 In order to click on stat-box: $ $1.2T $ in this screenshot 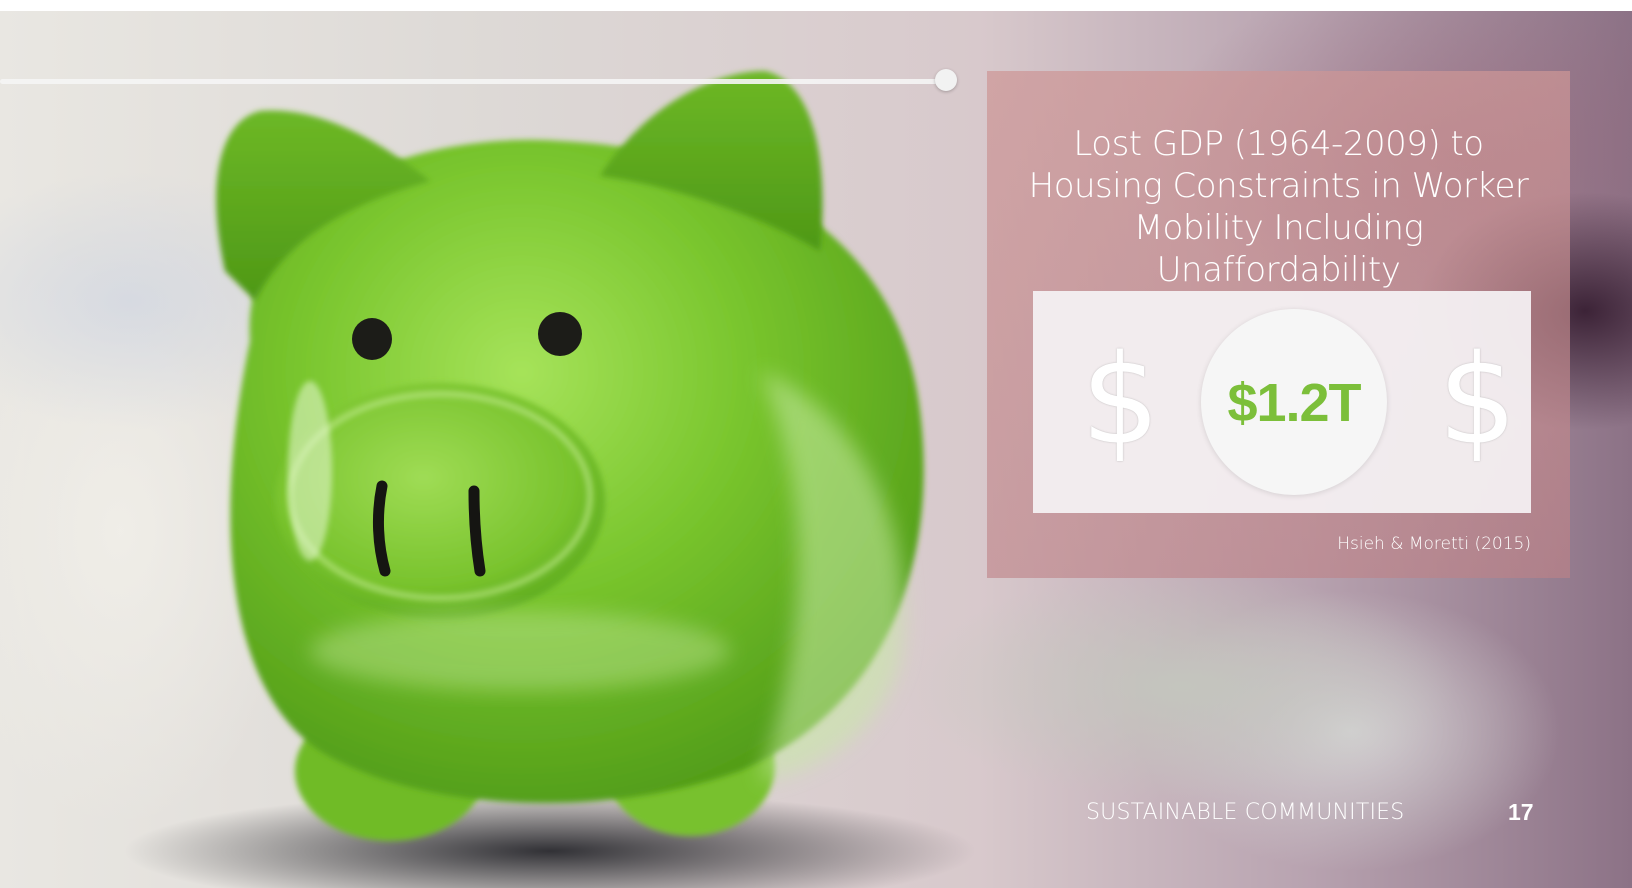, I will do `click(1282, 402)`.